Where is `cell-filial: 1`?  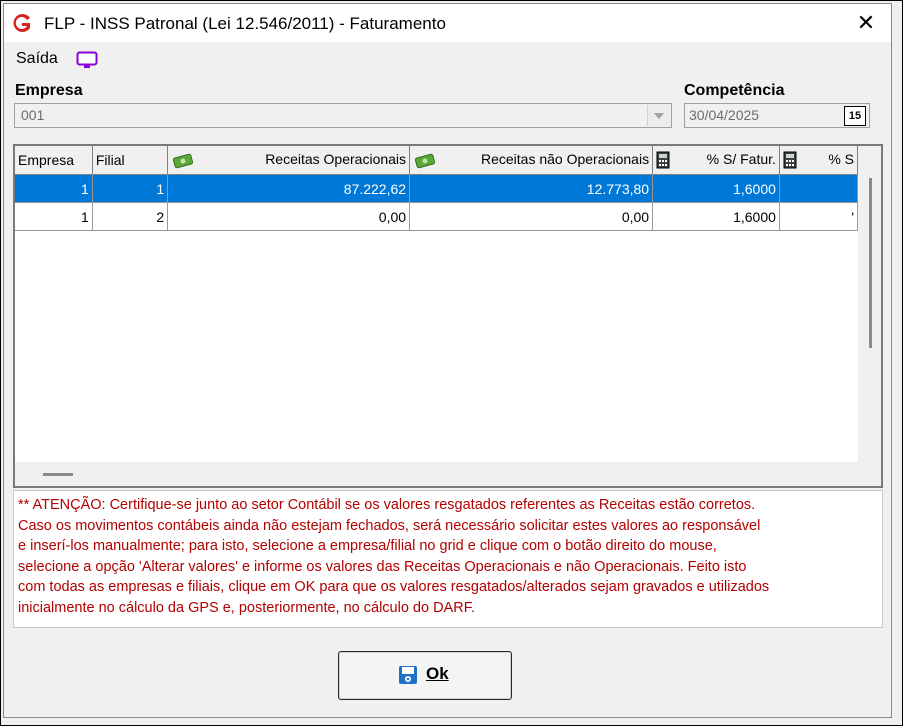 cell-filial: 1 is located at coordinates (130, 188).